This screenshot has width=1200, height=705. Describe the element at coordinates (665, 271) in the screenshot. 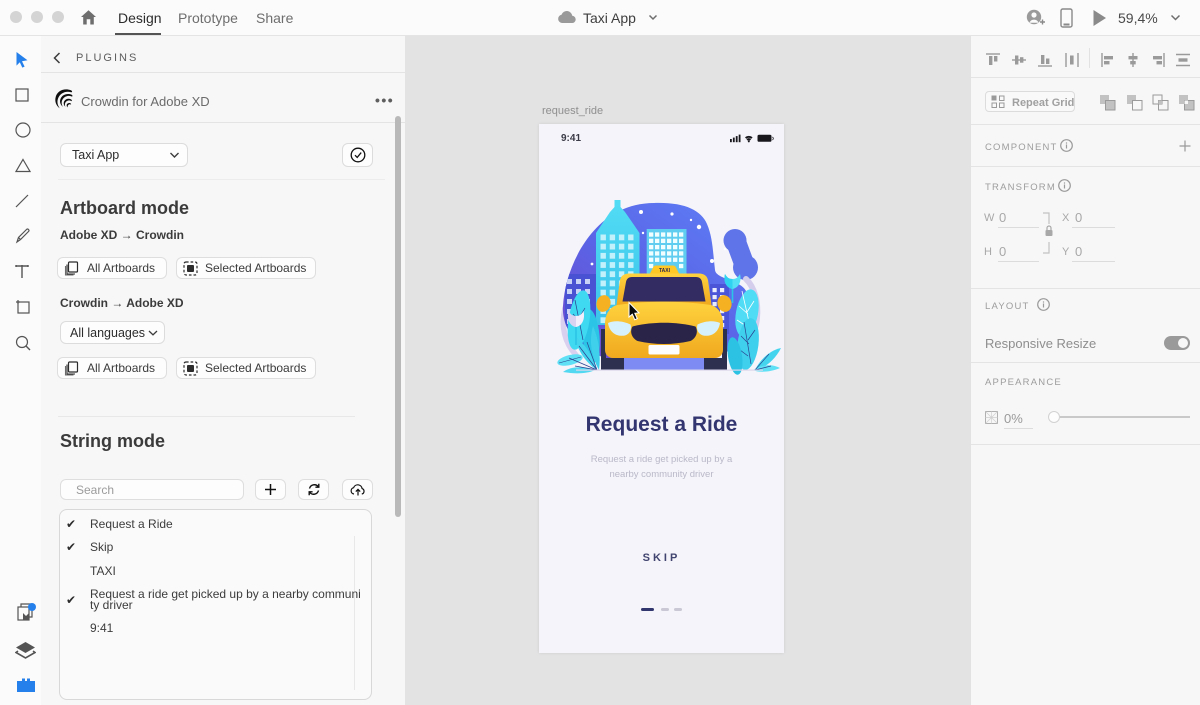

I see `svg-text: TAXI` at that location.